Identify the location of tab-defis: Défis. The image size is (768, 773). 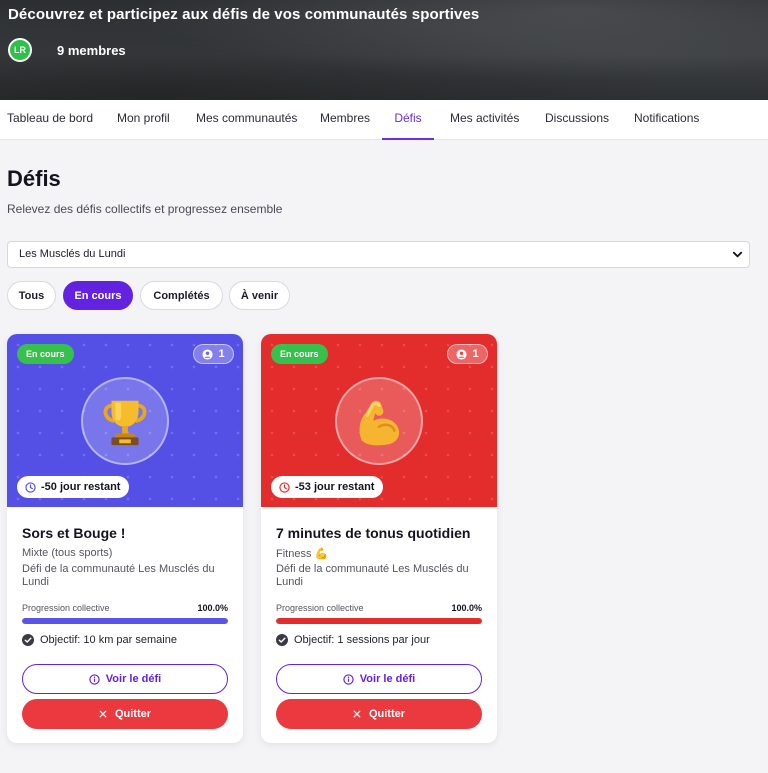
(408, 120).